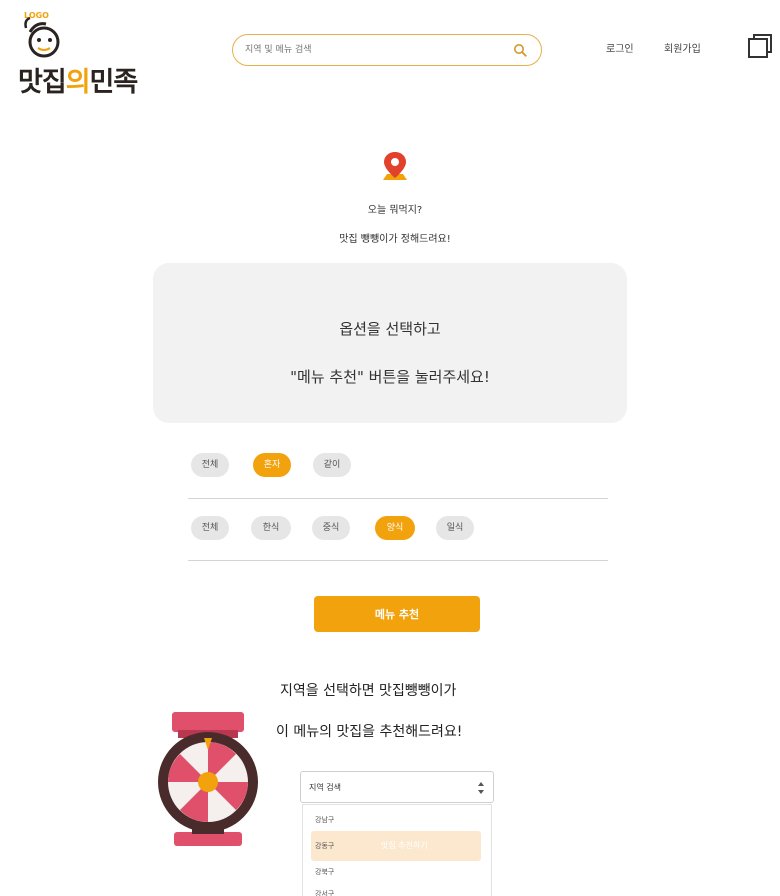 This screenshot has height=896, width=780. Describe the element at coordinates (682, 47) in the screenshot. I see `signup-link: 회원가입` at that location.